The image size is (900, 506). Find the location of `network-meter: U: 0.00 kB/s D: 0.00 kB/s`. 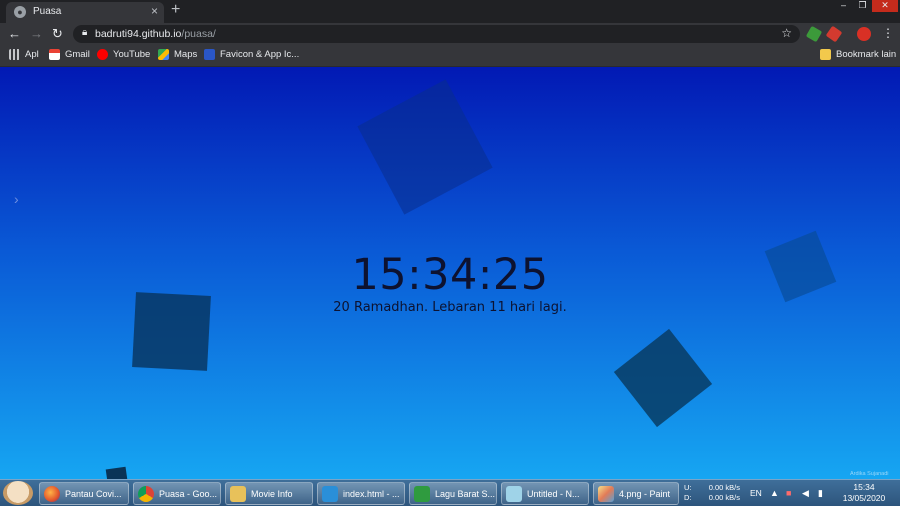

network-meter: U: 0.00 kB/s D: 0.00 kB/s is located at coordinates (712, 493).